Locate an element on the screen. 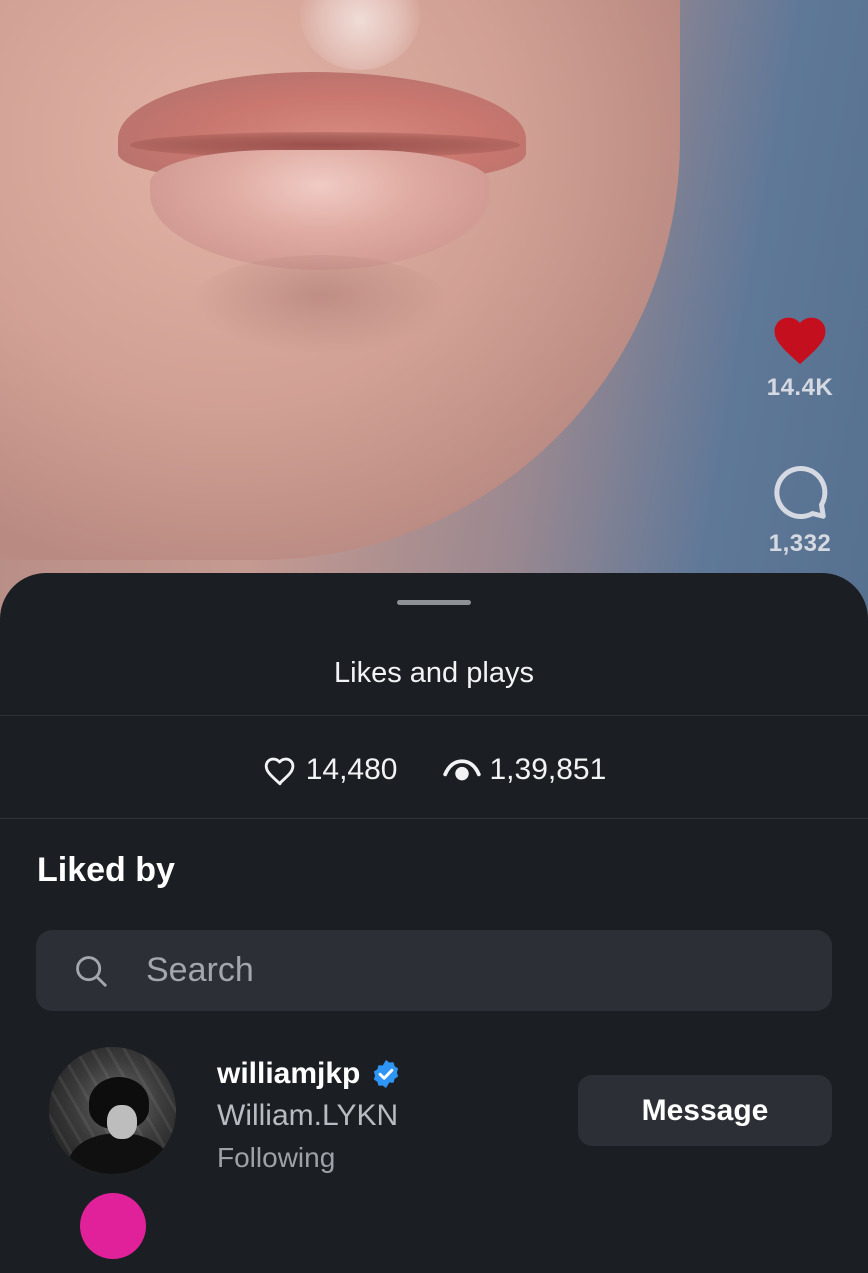 This screenshot has height=1273, width=868. video-chin-shadow is located at coordinates (320, 305).